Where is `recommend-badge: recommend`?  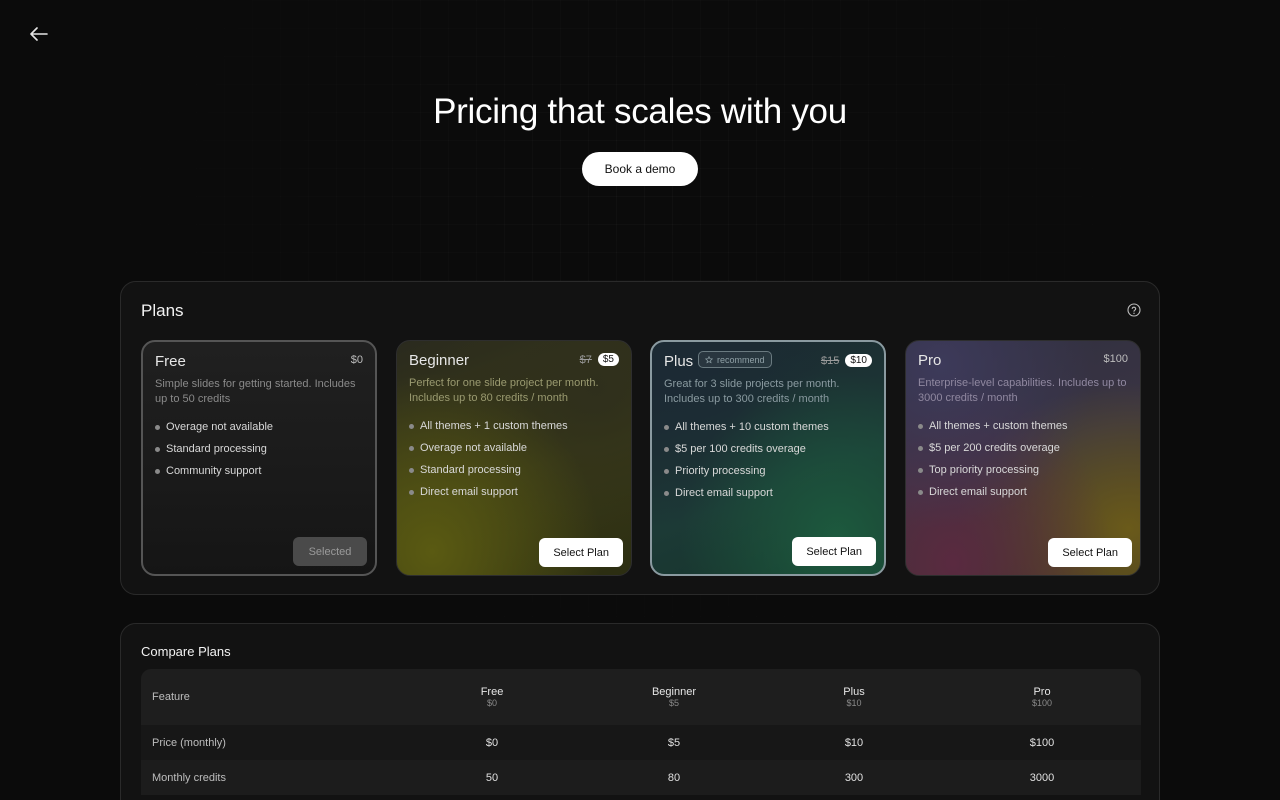
recommend-badge: recommend is located at coordinates (735, 359).